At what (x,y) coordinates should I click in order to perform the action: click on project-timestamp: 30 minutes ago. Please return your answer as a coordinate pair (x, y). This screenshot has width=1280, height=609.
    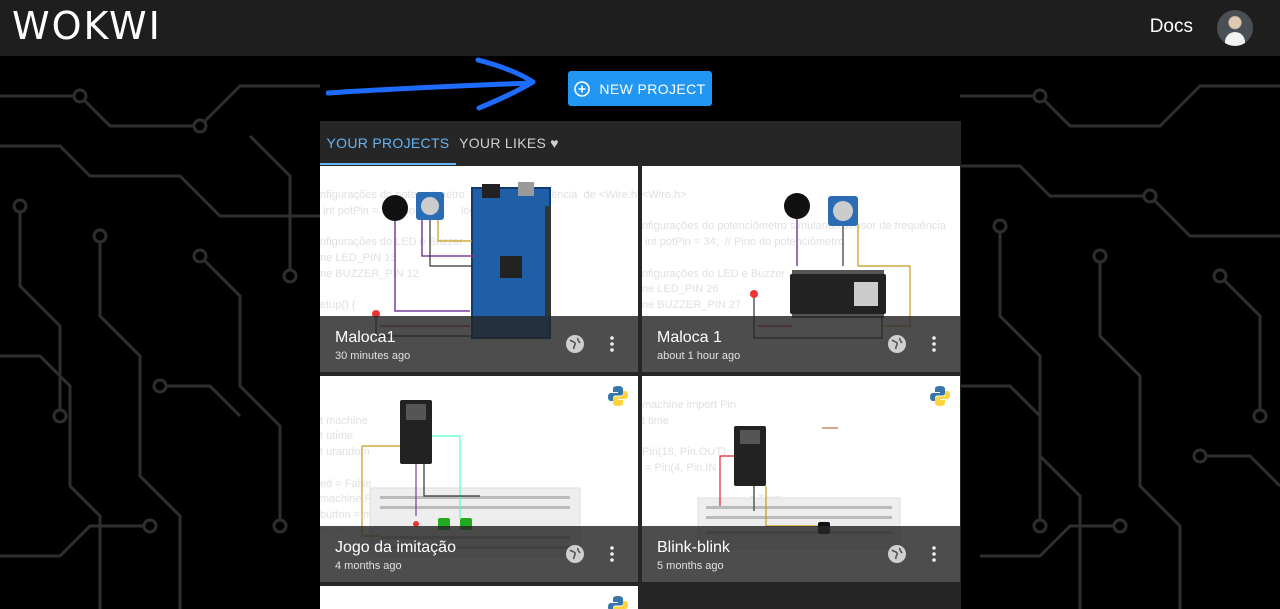
    Looking at the image, I should click on (373, 356).